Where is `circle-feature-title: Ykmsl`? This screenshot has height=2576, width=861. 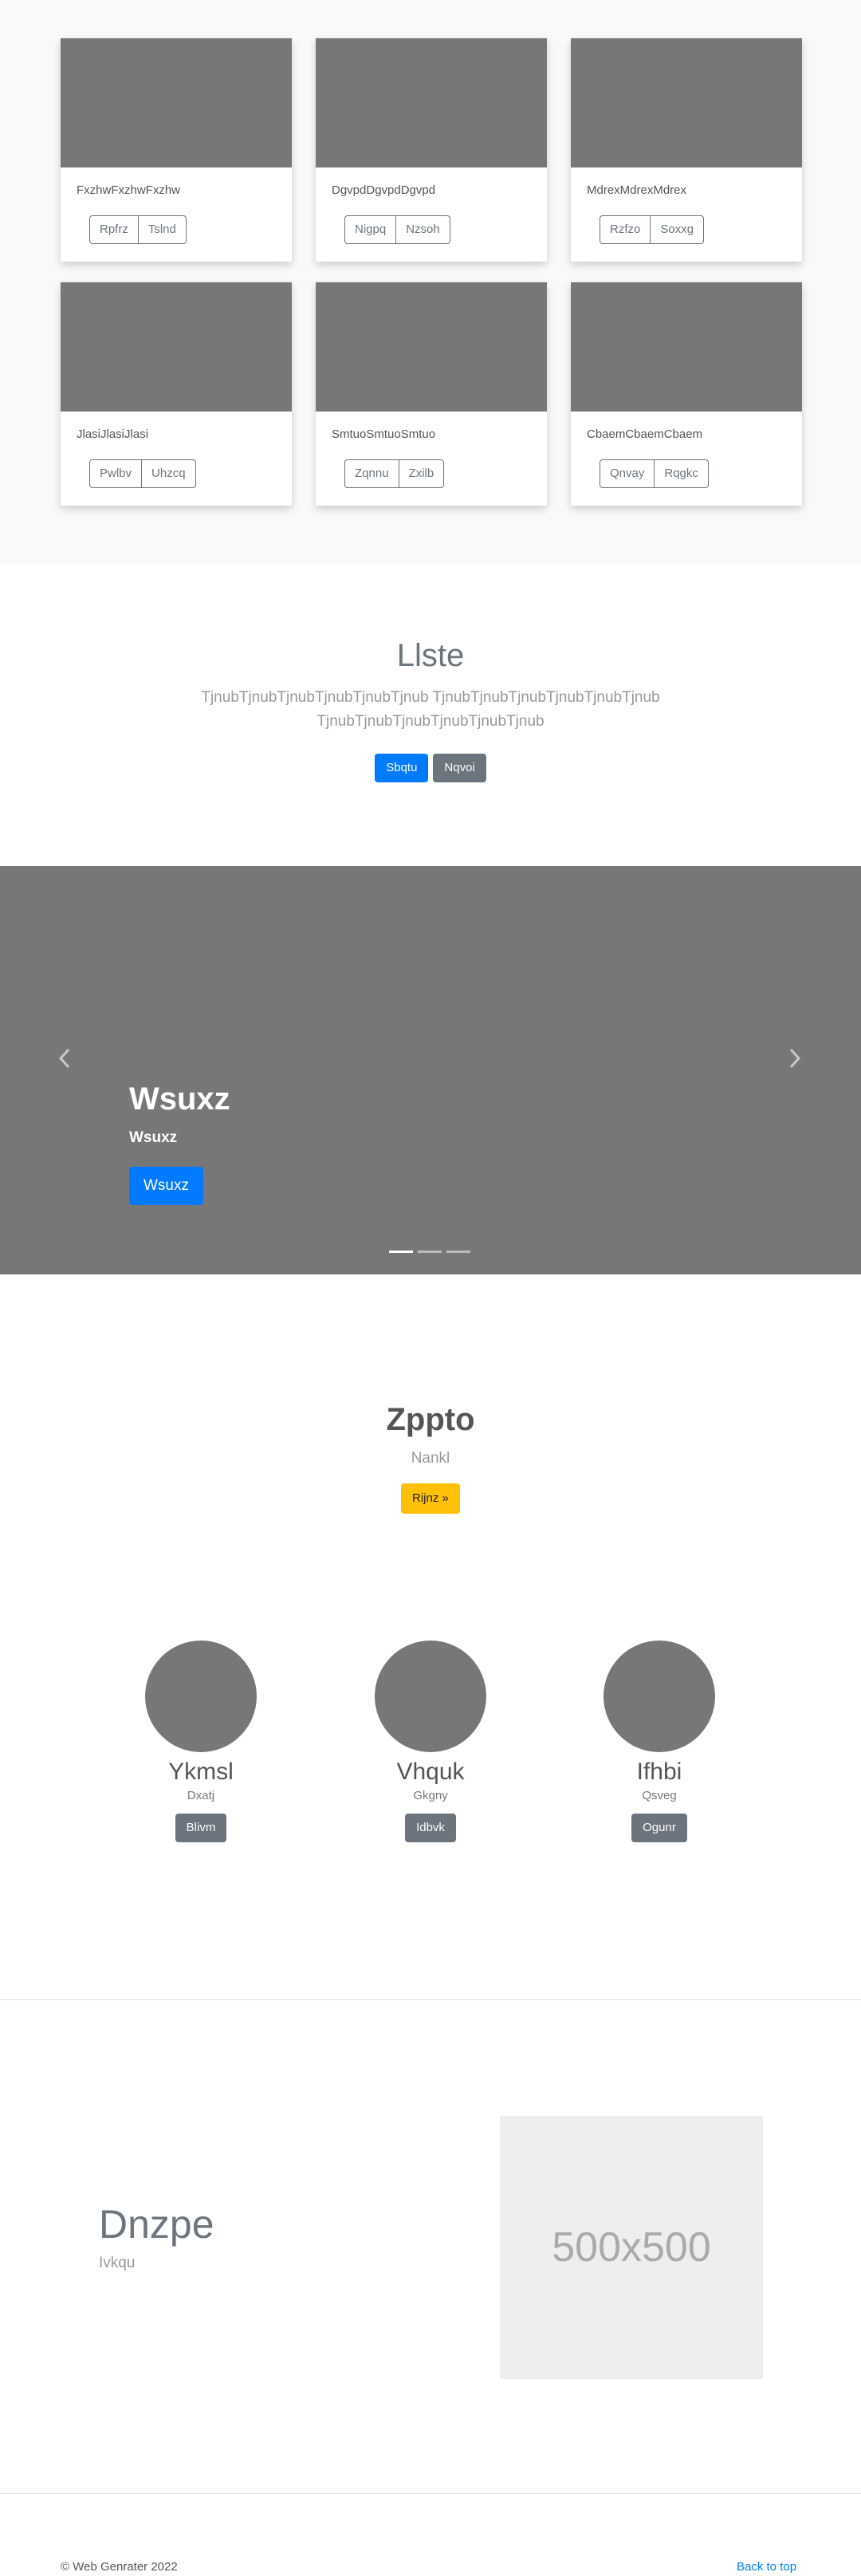
circle-feature-title: Ykmsl is located at coordinates (201, 1772).